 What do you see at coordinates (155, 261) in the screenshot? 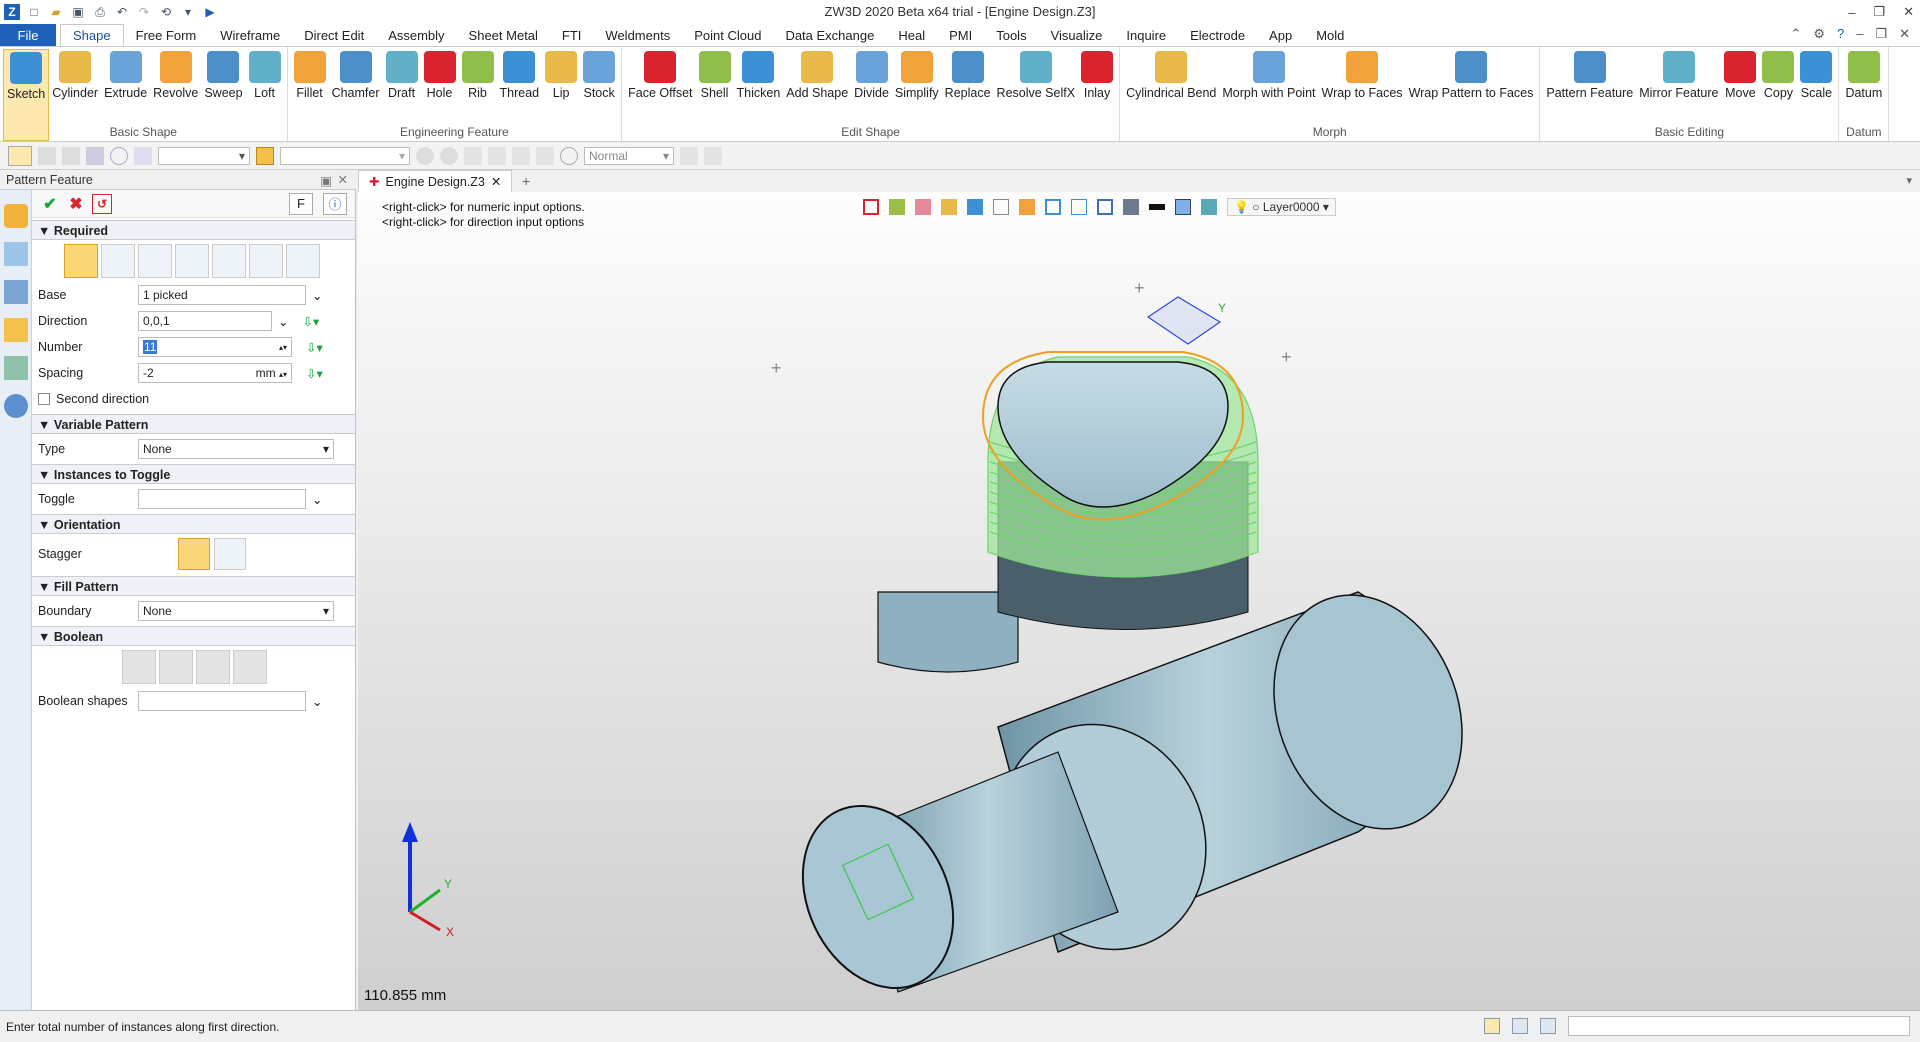
I see `polygon-pattern-icon` at bounding box center [155, 261].